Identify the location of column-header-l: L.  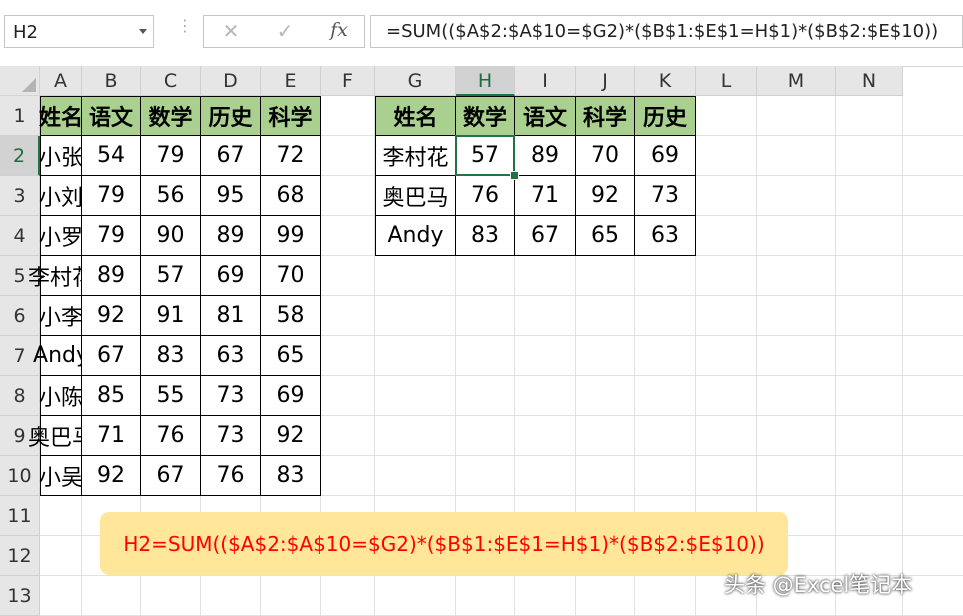
(726, 81).